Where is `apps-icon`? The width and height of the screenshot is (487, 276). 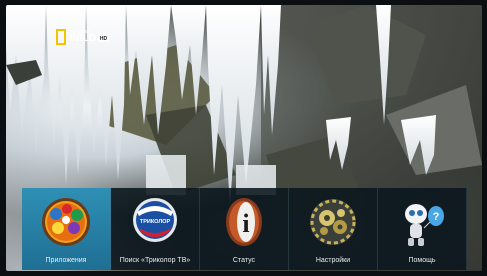 apps-icon is located at coordinates (66, 222).